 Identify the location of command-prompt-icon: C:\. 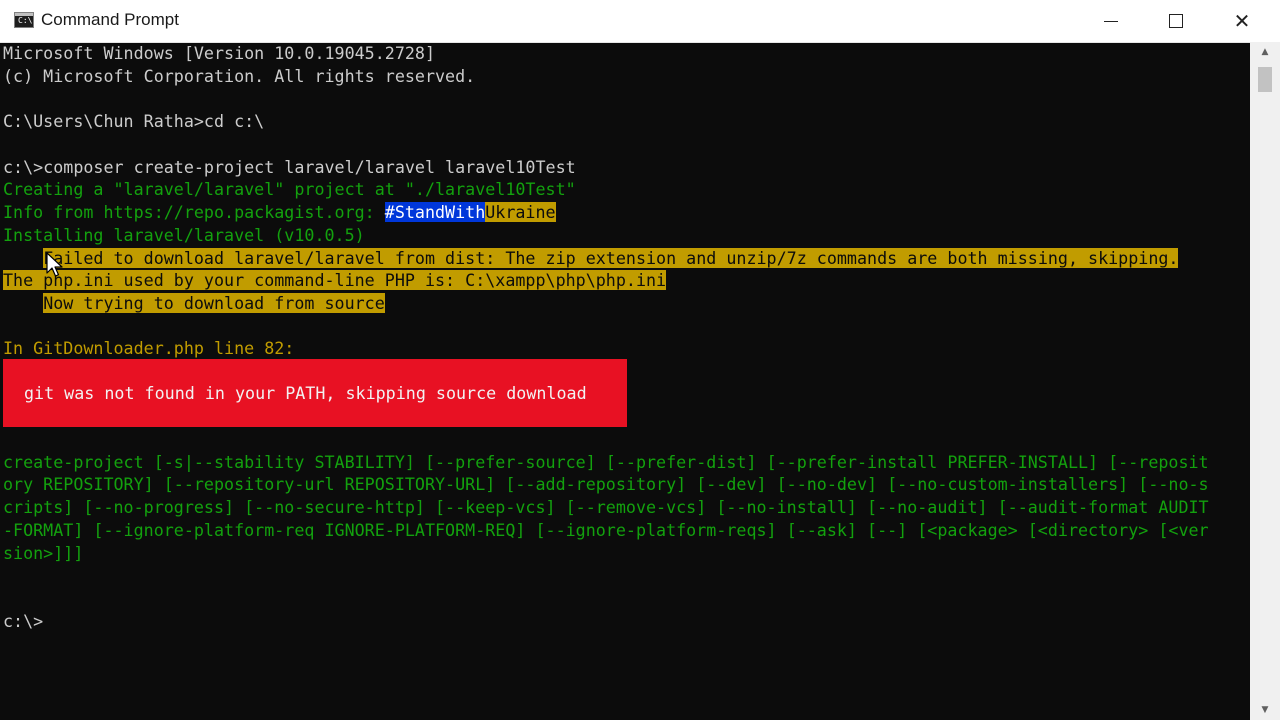
(24, 20).